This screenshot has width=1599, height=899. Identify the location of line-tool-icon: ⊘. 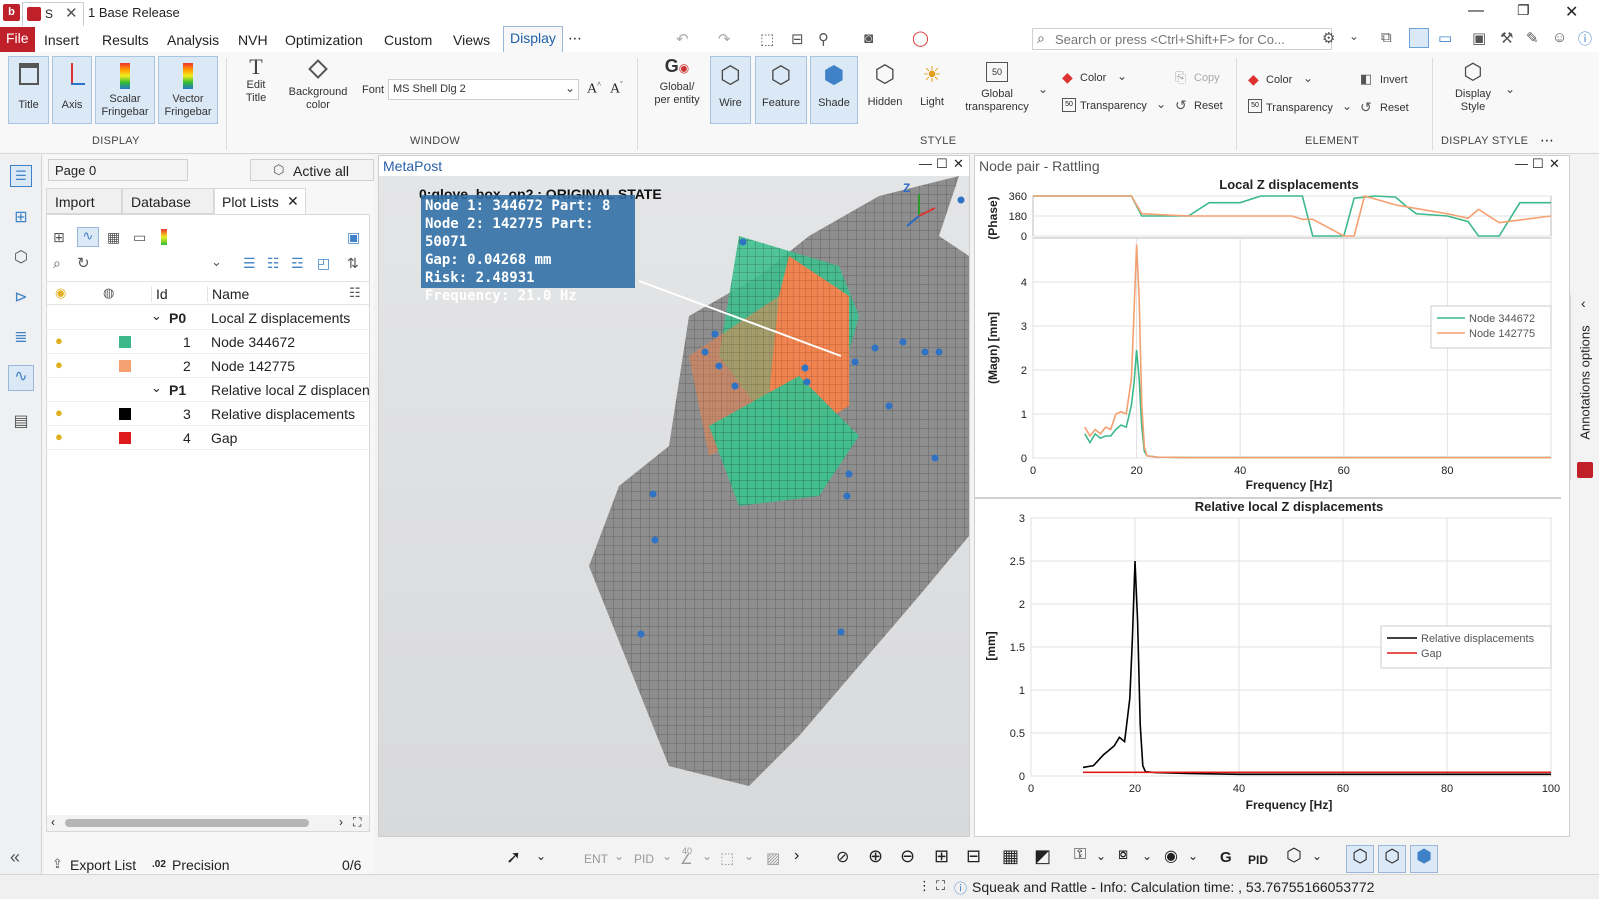
(842, 857).